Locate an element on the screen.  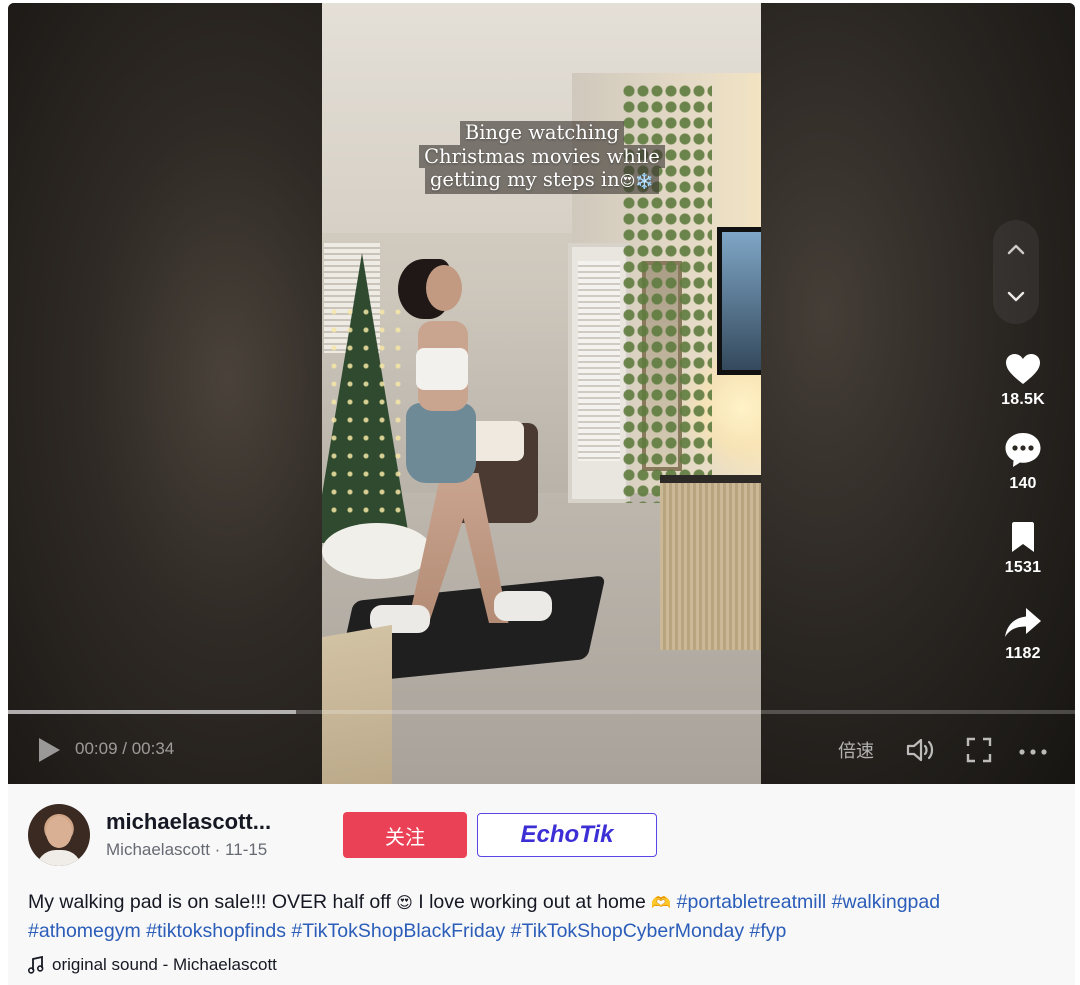
previous-video-button is located at coordinates (1016, 249).